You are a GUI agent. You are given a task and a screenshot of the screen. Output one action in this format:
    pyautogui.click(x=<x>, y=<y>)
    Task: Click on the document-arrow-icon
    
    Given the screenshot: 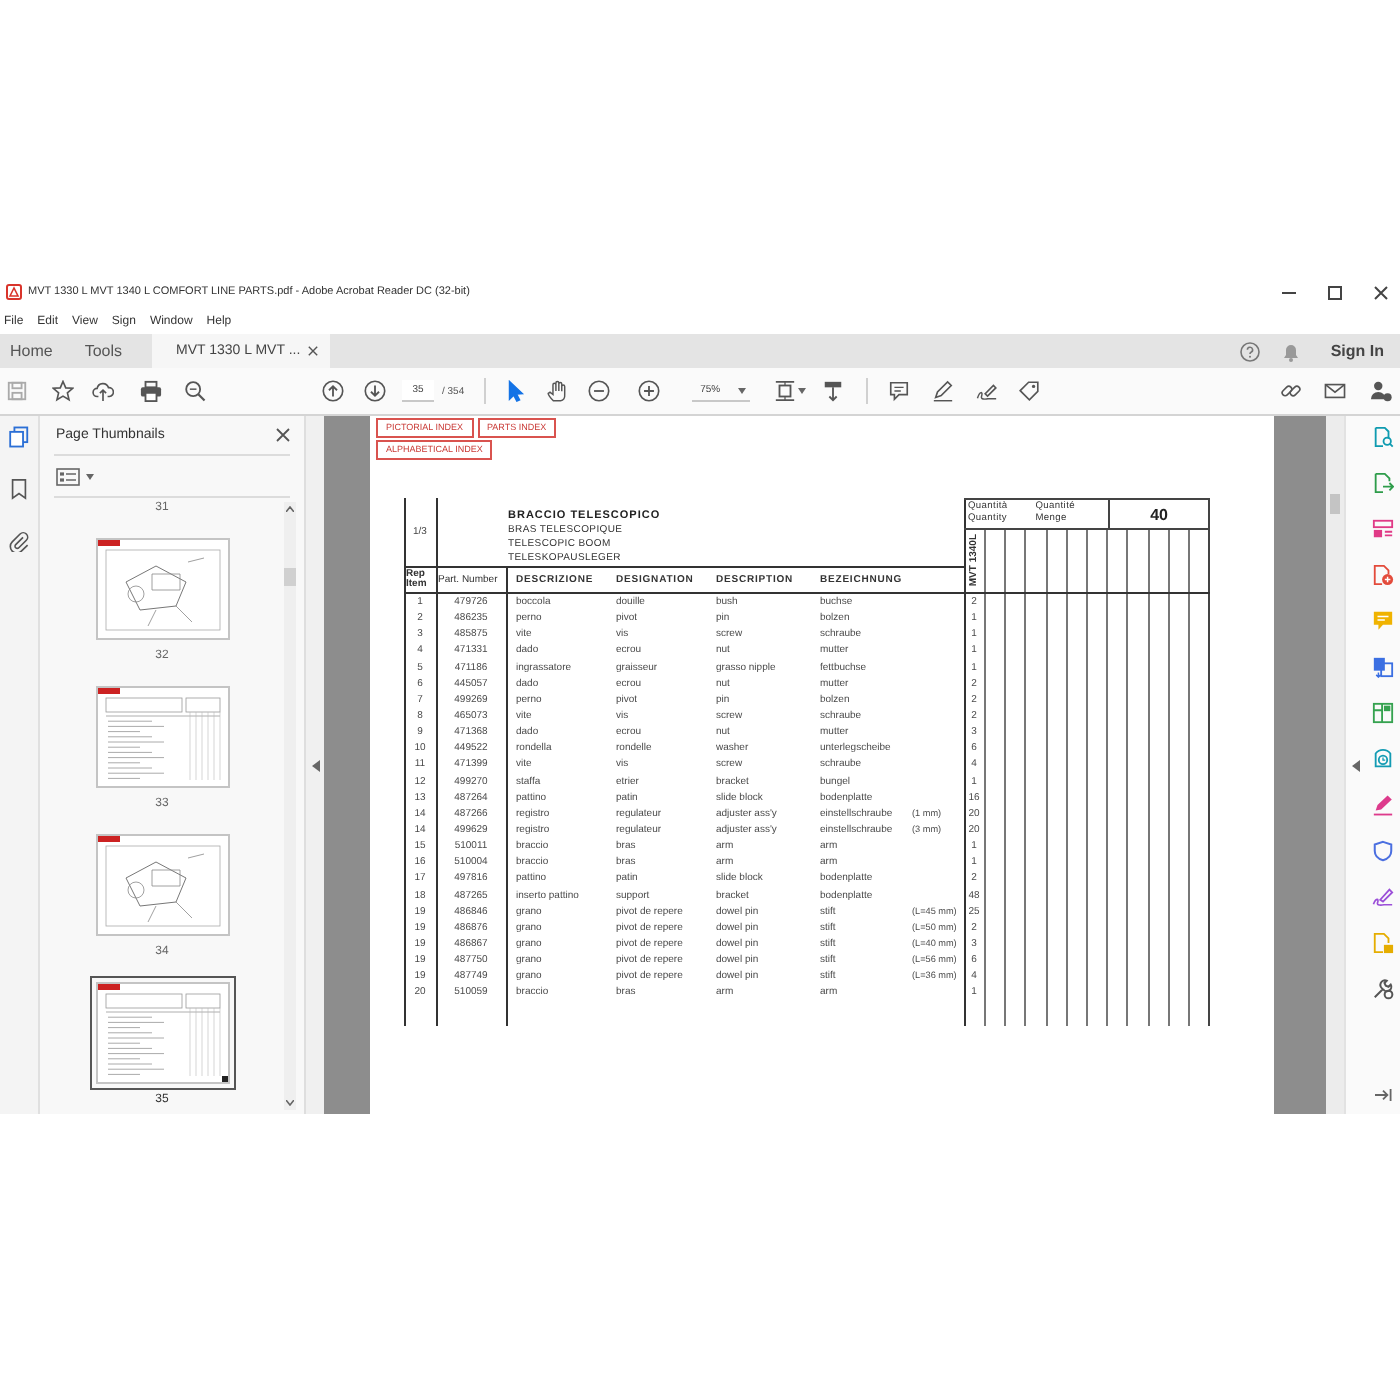 What is the action you would take?
    pyautogui.click(x=1382, y=667)
    